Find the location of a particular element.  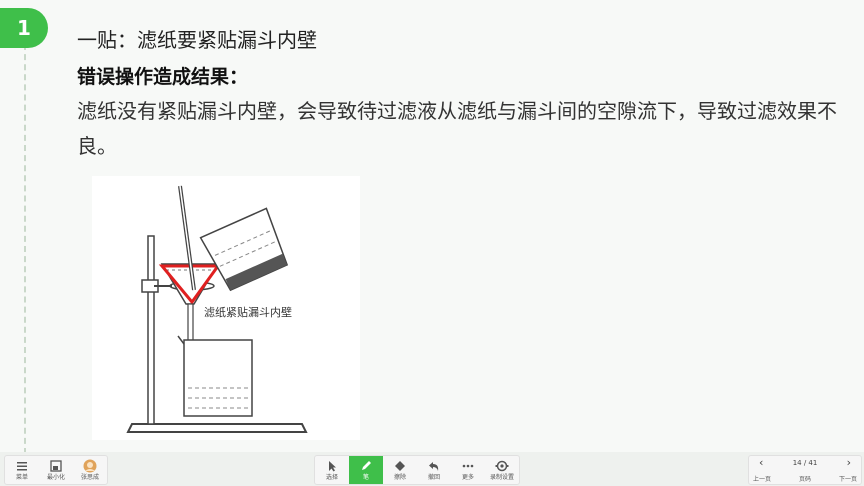

select-tool-label: 选择 is located at coordinates (331, 477).